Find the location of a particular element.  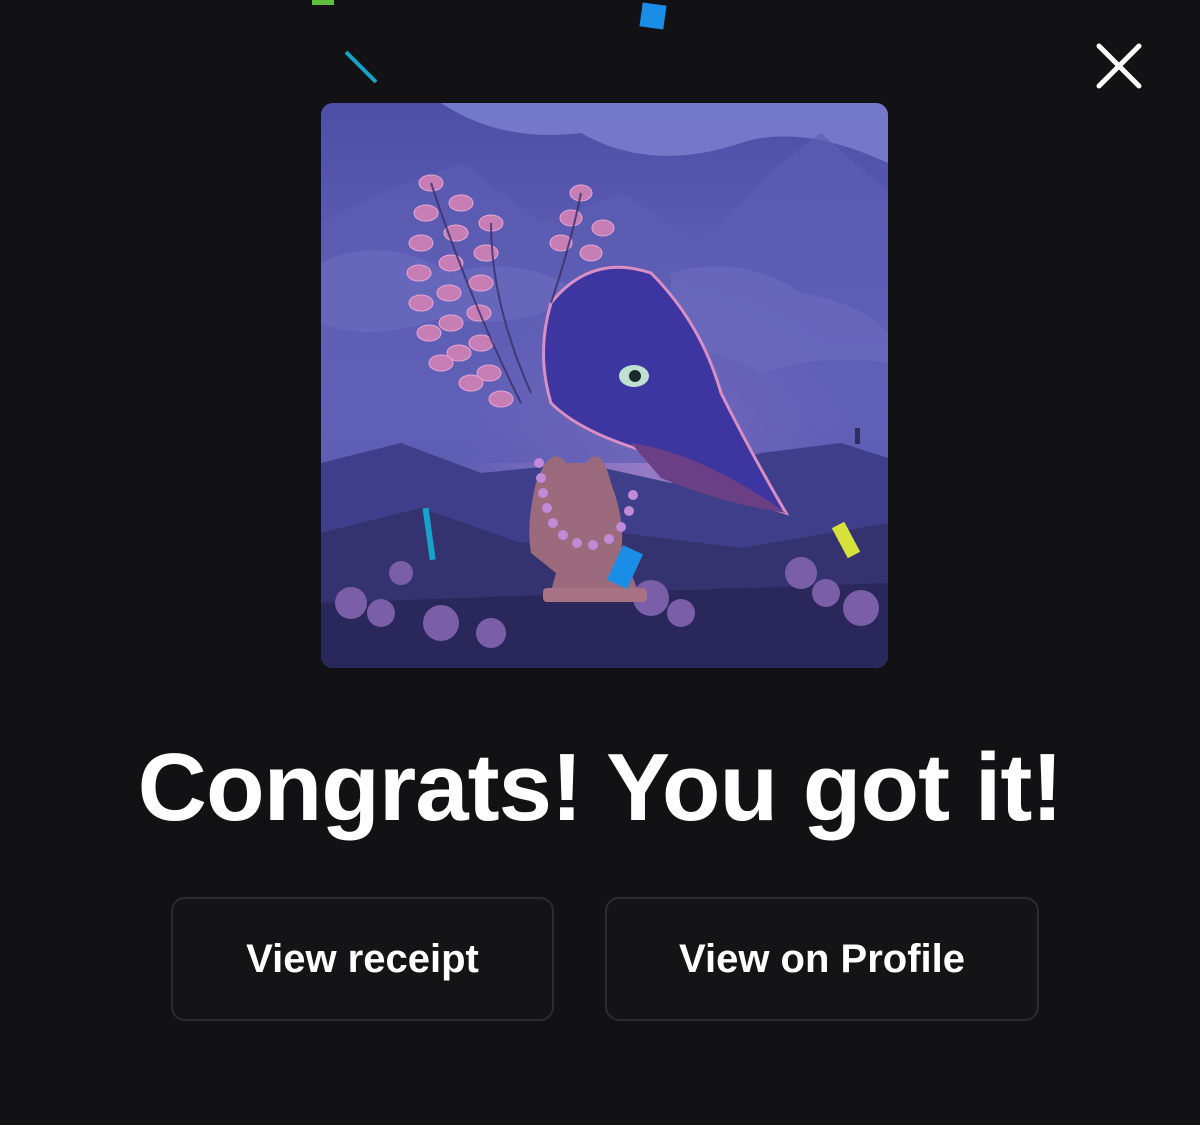

view-on-profile-button: View on Profile is located at coordinates (822, 959).